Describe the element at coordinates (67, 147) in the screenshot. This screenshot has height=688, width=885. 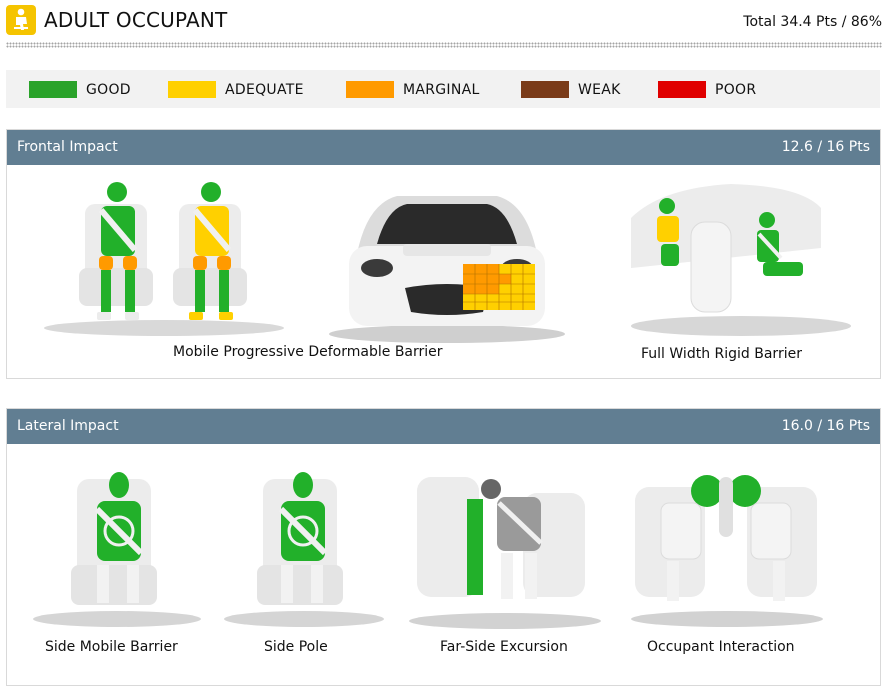
I see `section-title: Frontal Impact` at that location.